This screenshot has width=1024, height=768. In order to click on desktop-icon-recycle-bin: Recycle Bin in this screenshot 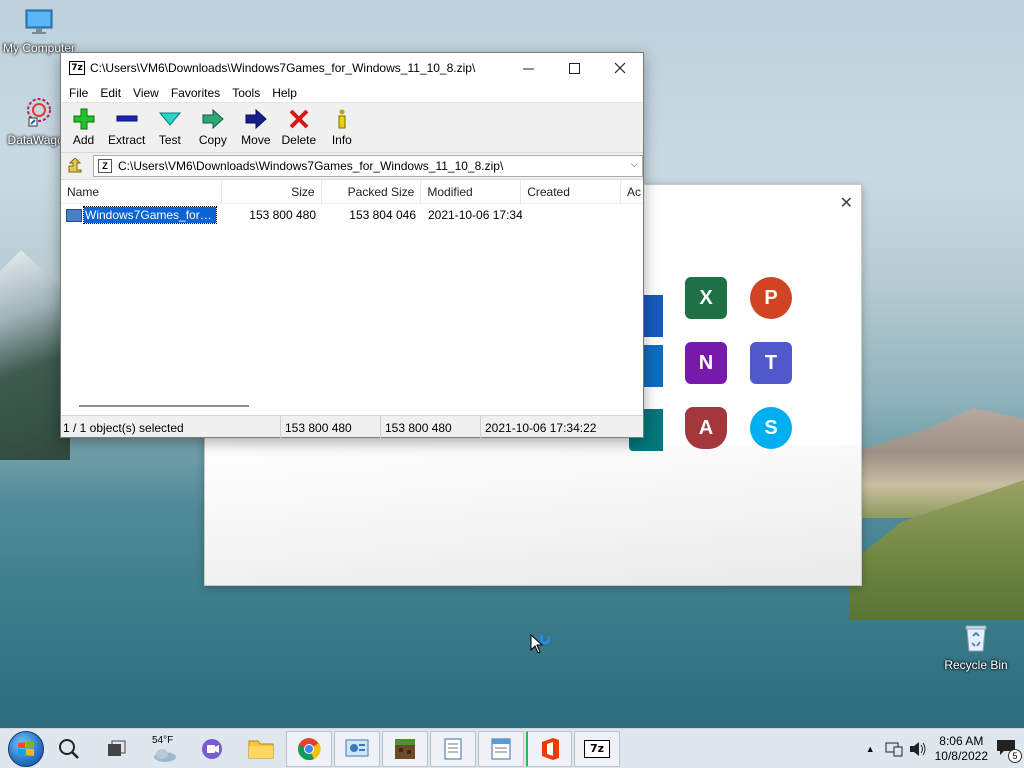, I will do `click(976, 647)`.